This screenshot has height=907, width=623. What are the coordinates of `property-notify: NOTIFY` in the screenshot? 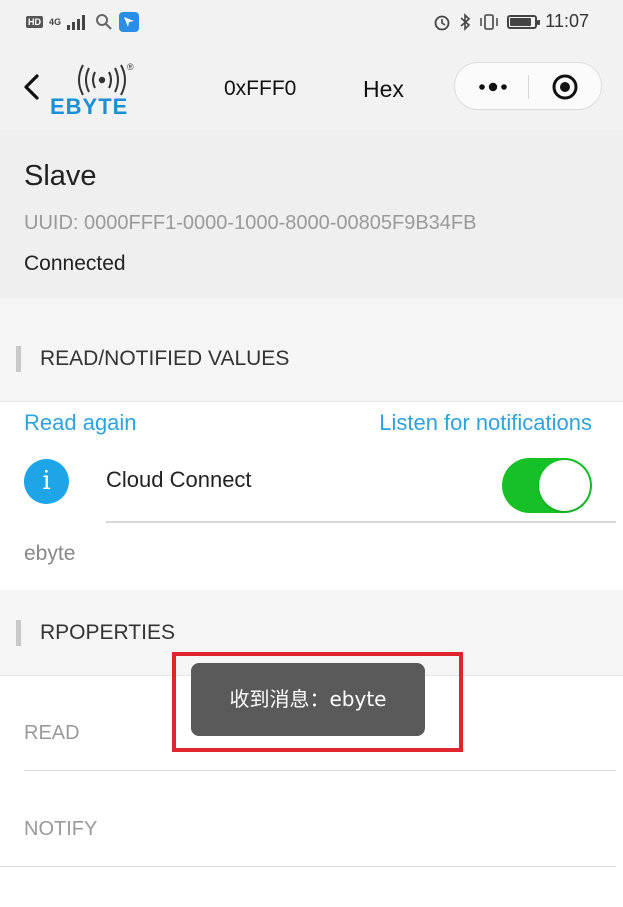 It's located at (61, 829).